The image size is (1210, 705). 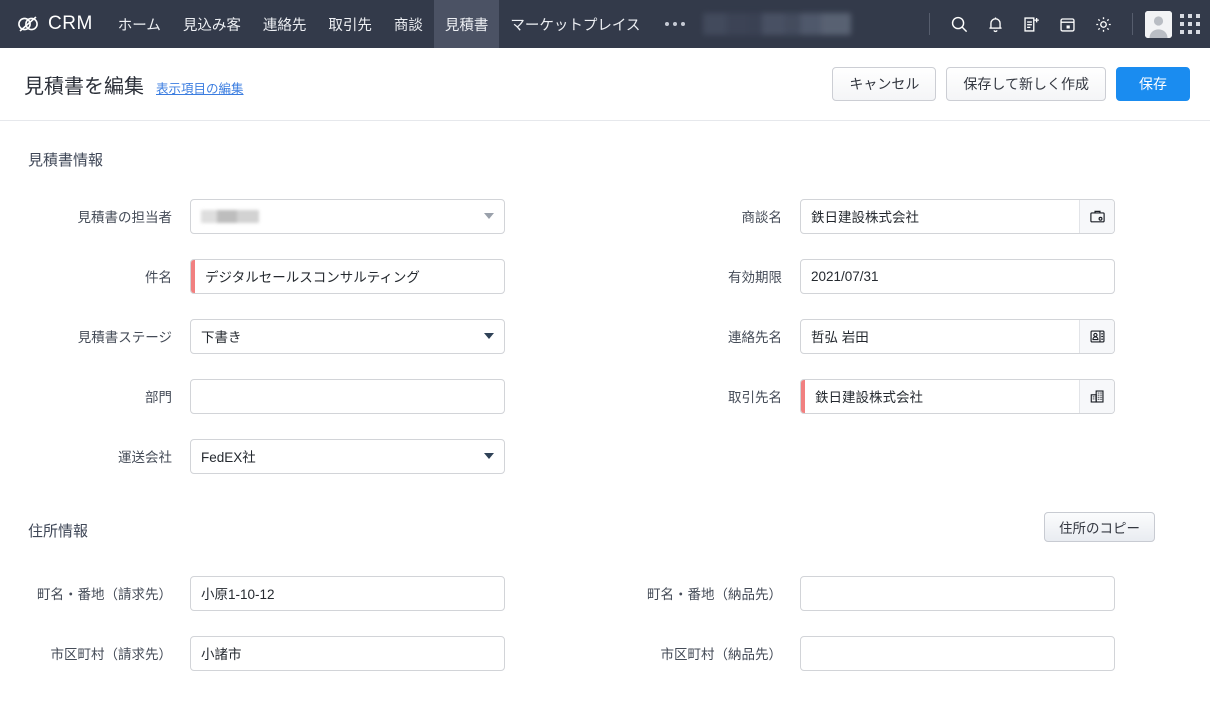 I want to click on lookup-account-name: 鉄日建設株式会社, so click(x=957, y=396).